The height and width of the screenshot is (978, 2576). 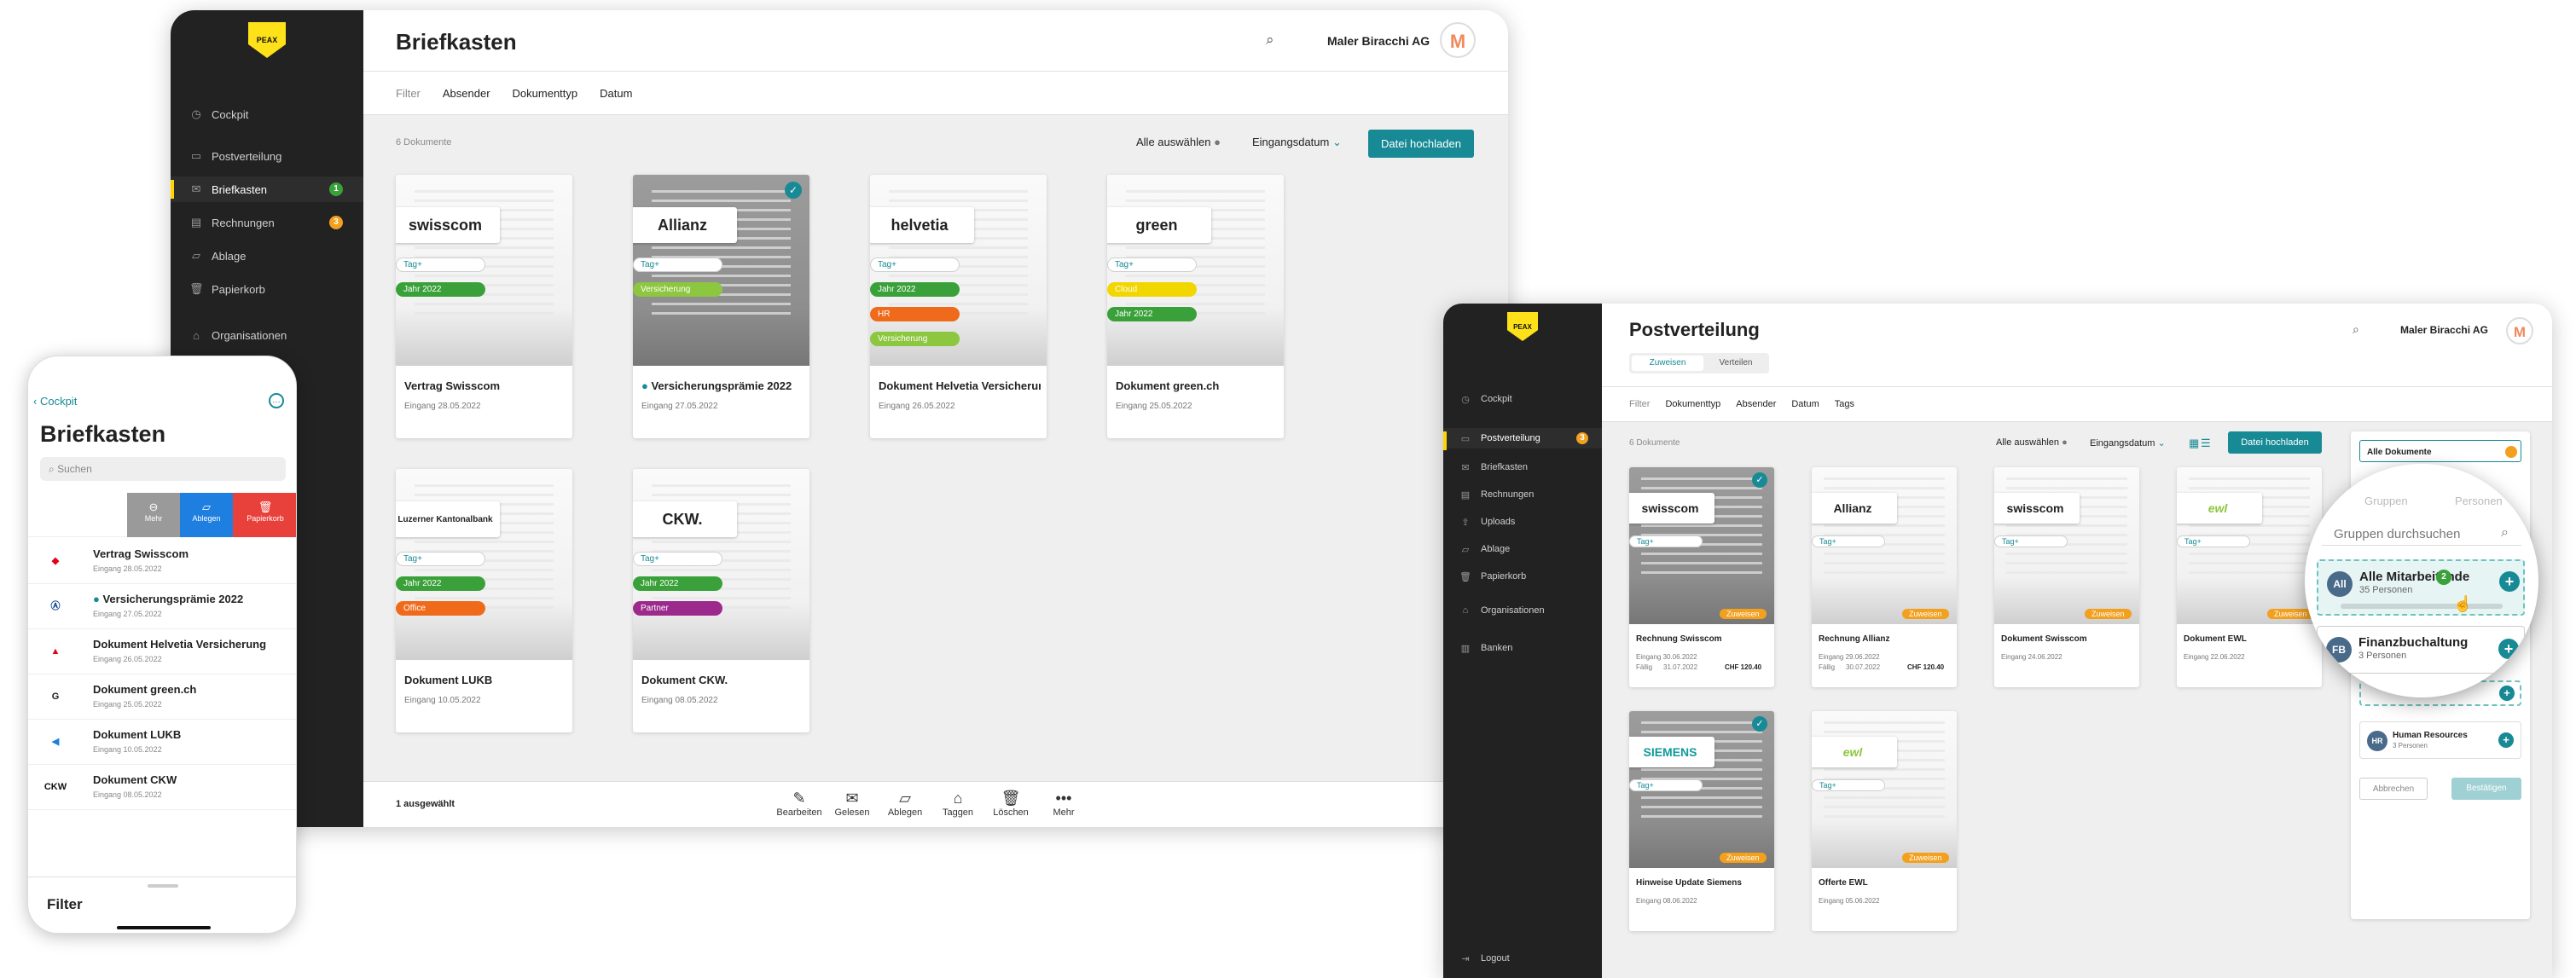 What do you see at coordinates (1178, 142) in the screenshot?
I see `select-all: Alle auswählen ●` at bounding box center [1178, 142].